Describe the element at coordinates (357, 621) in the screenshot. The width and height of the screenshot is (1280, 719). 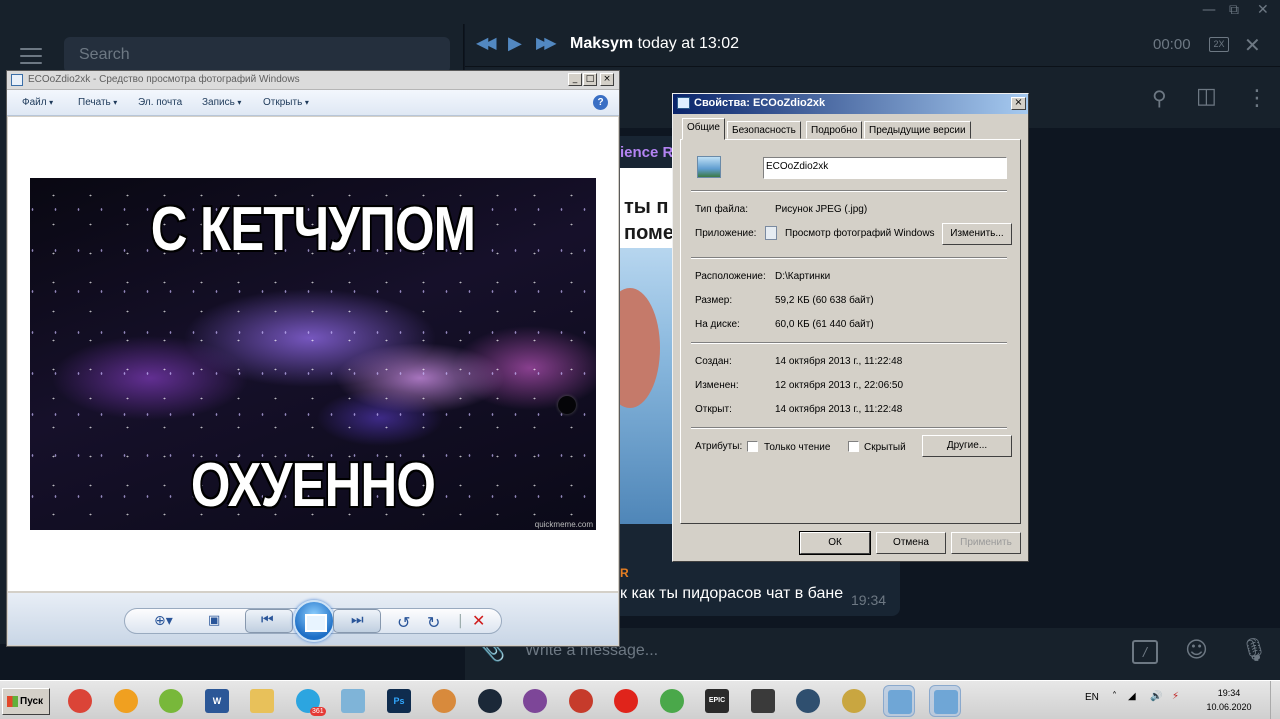
I see `next-button: ⏭` at that location.